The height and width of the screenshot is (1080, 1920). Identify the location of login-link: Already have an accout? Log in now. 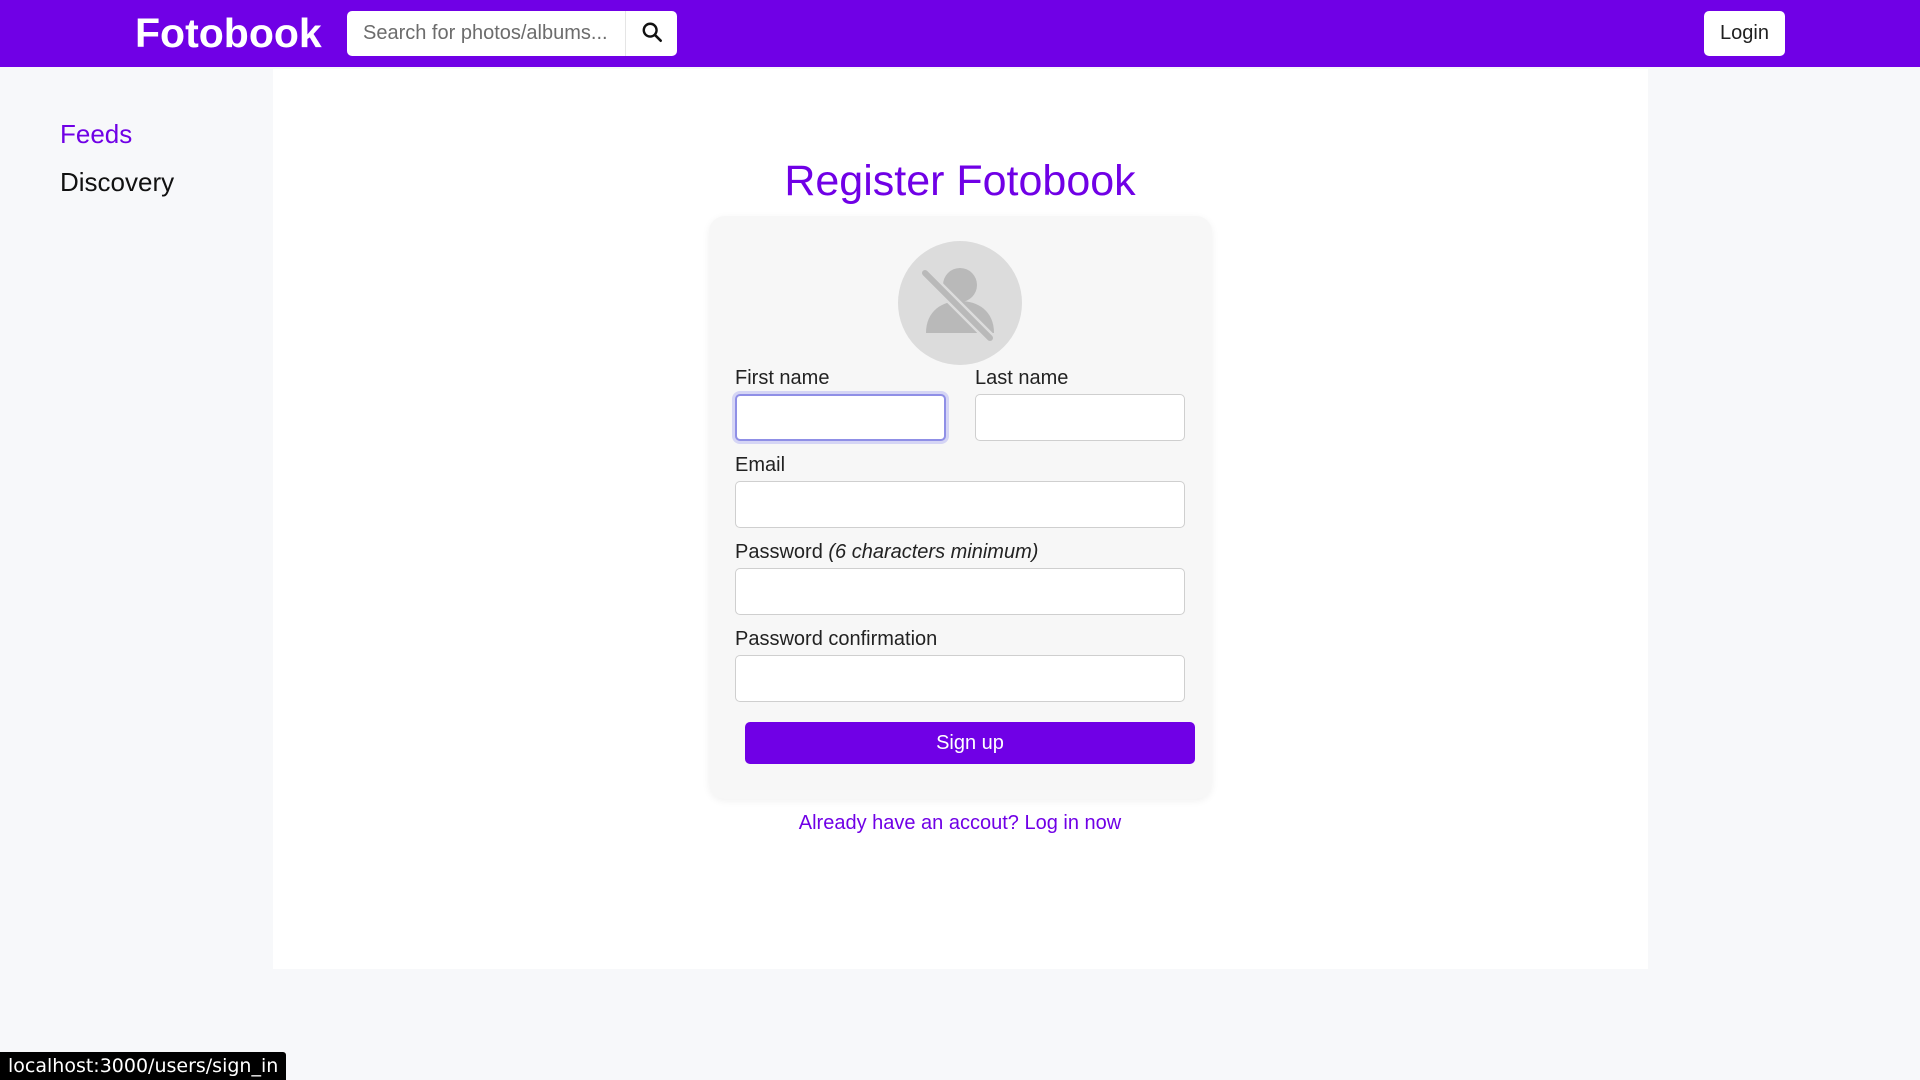
(960, 823).